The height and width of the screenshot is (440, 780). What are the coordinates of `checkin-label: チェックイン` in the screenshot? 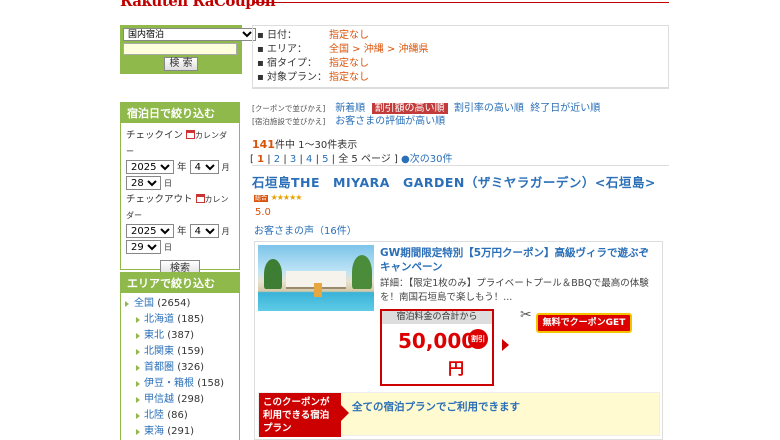 It's located at (155, 135).